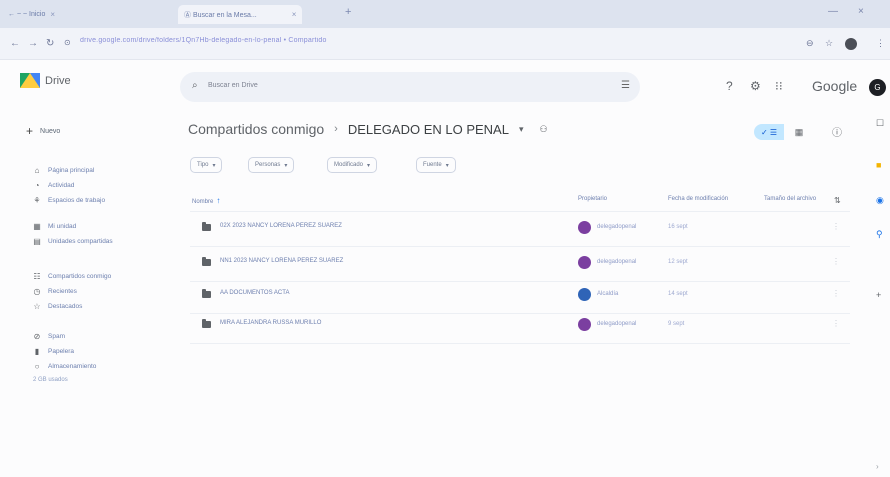  I want to click on close-window-icon: ×, so click(861, 11).